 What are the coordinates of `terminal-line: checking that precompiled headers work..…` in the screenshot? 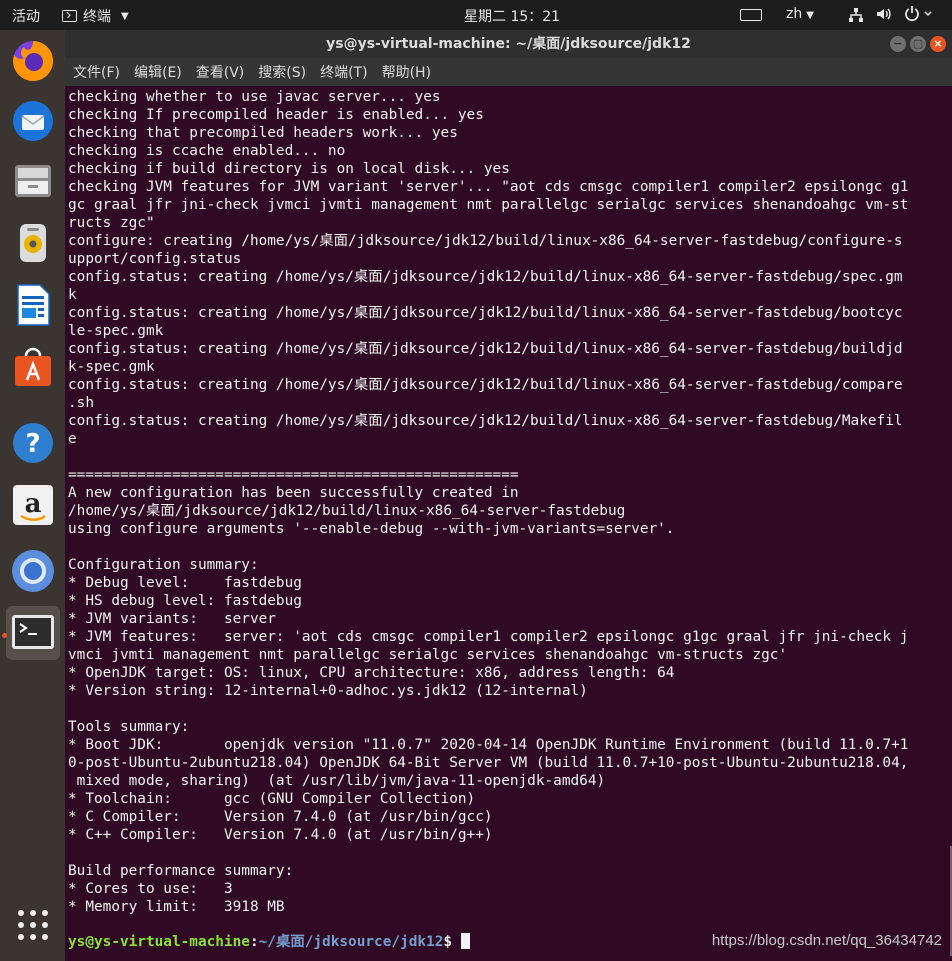 It's located at (263, 133).